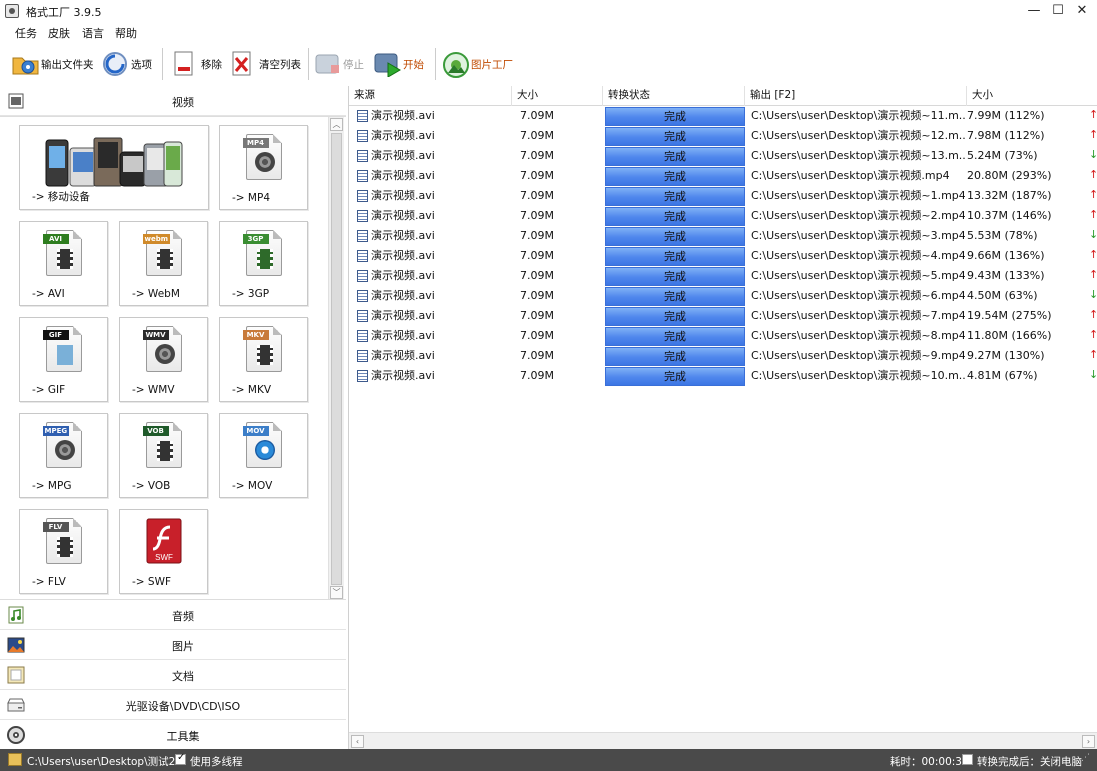  What do you see at coordinates (53, 64) in the screenshot?
I see `output-folder-button: 输出文件夹` at bounding box center [53, 64].